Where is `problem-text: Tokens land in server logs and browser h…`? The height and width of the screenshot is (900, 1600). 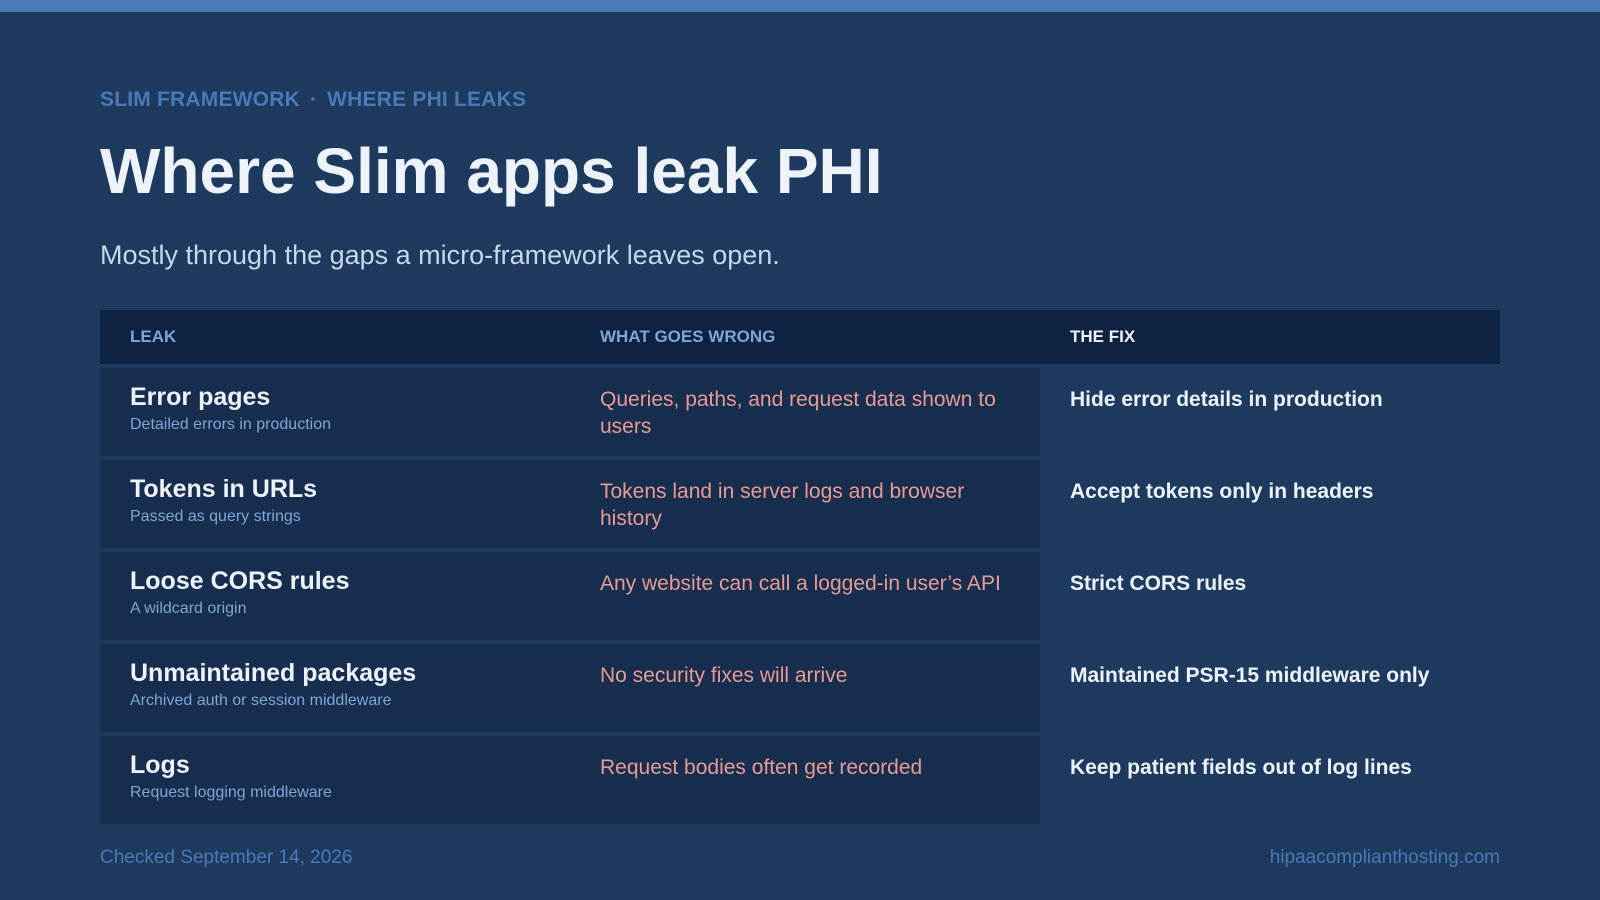 problem-text: Tokens land in server logs and browser h… is located at coordinates (782, 505).